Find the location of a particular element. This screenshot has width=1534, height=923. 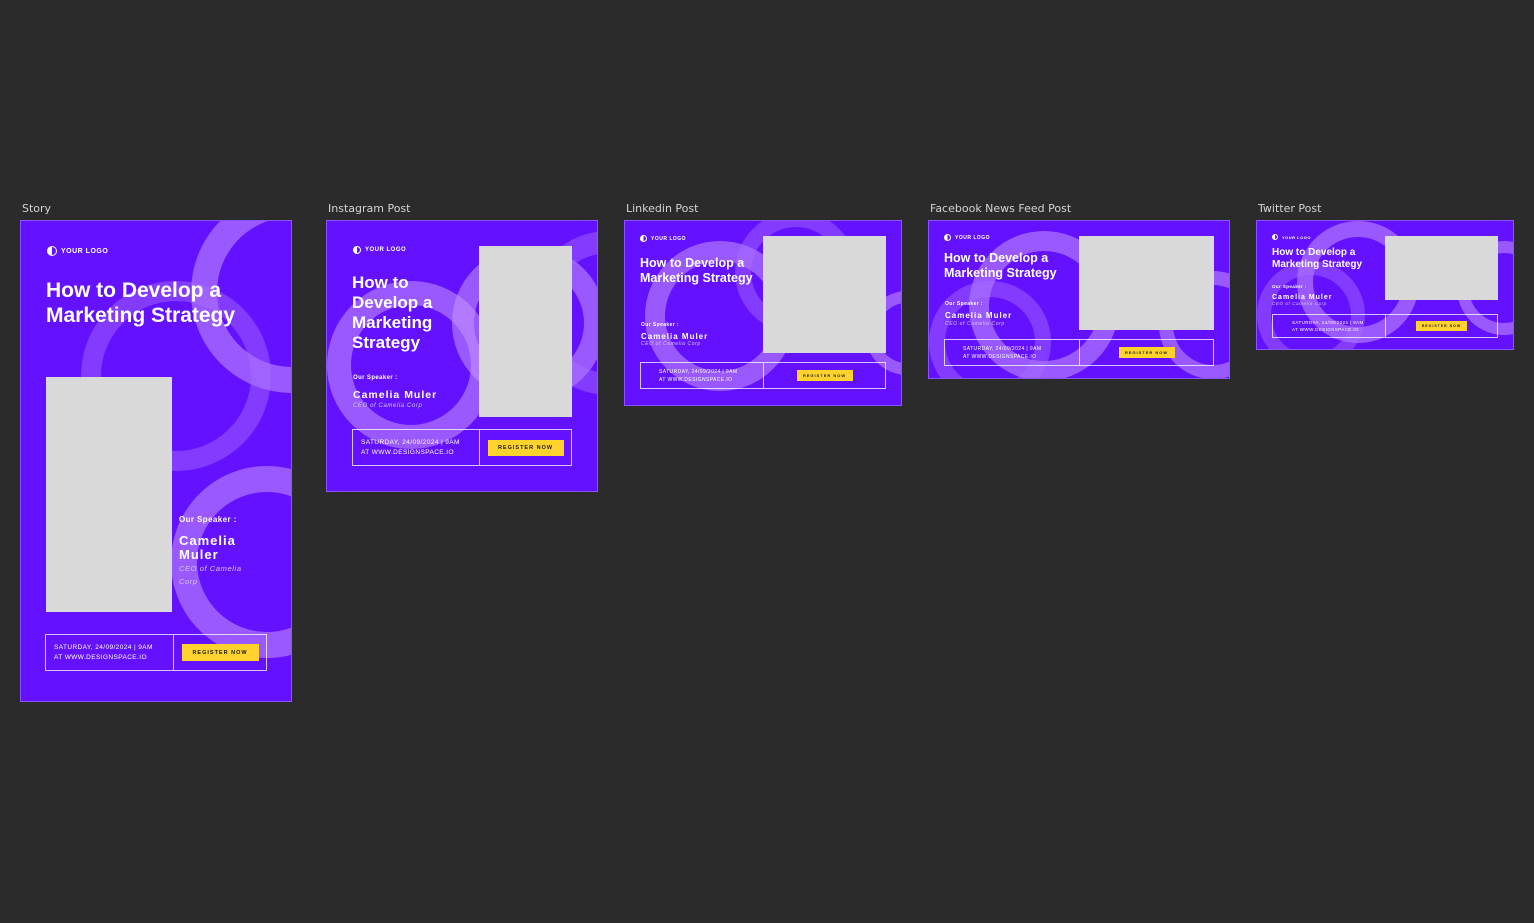

frame-label-linkedin: Linkedin Post is located at coordinates (662, 208).